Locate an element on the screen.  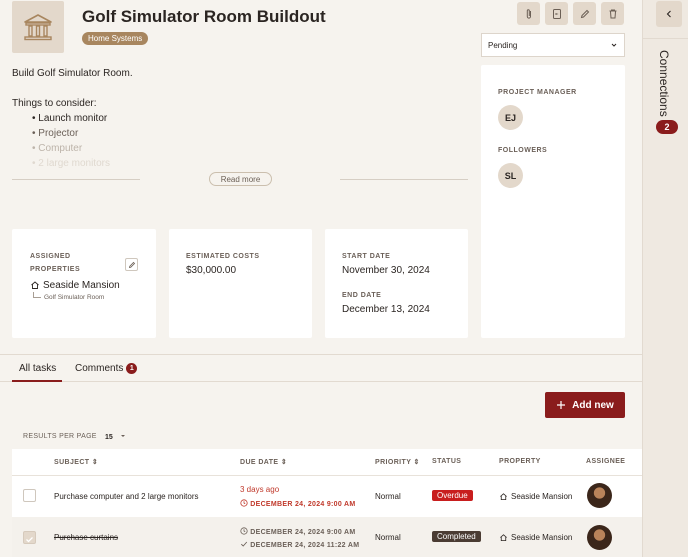
expand-pane-button is located at coordinates (669, 14).